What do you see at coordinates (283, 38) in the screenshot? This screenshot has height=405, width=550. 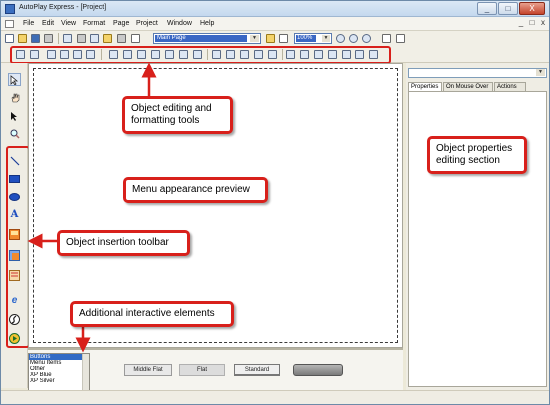 I see `close-page-icon` at bounding box center [283, 38].